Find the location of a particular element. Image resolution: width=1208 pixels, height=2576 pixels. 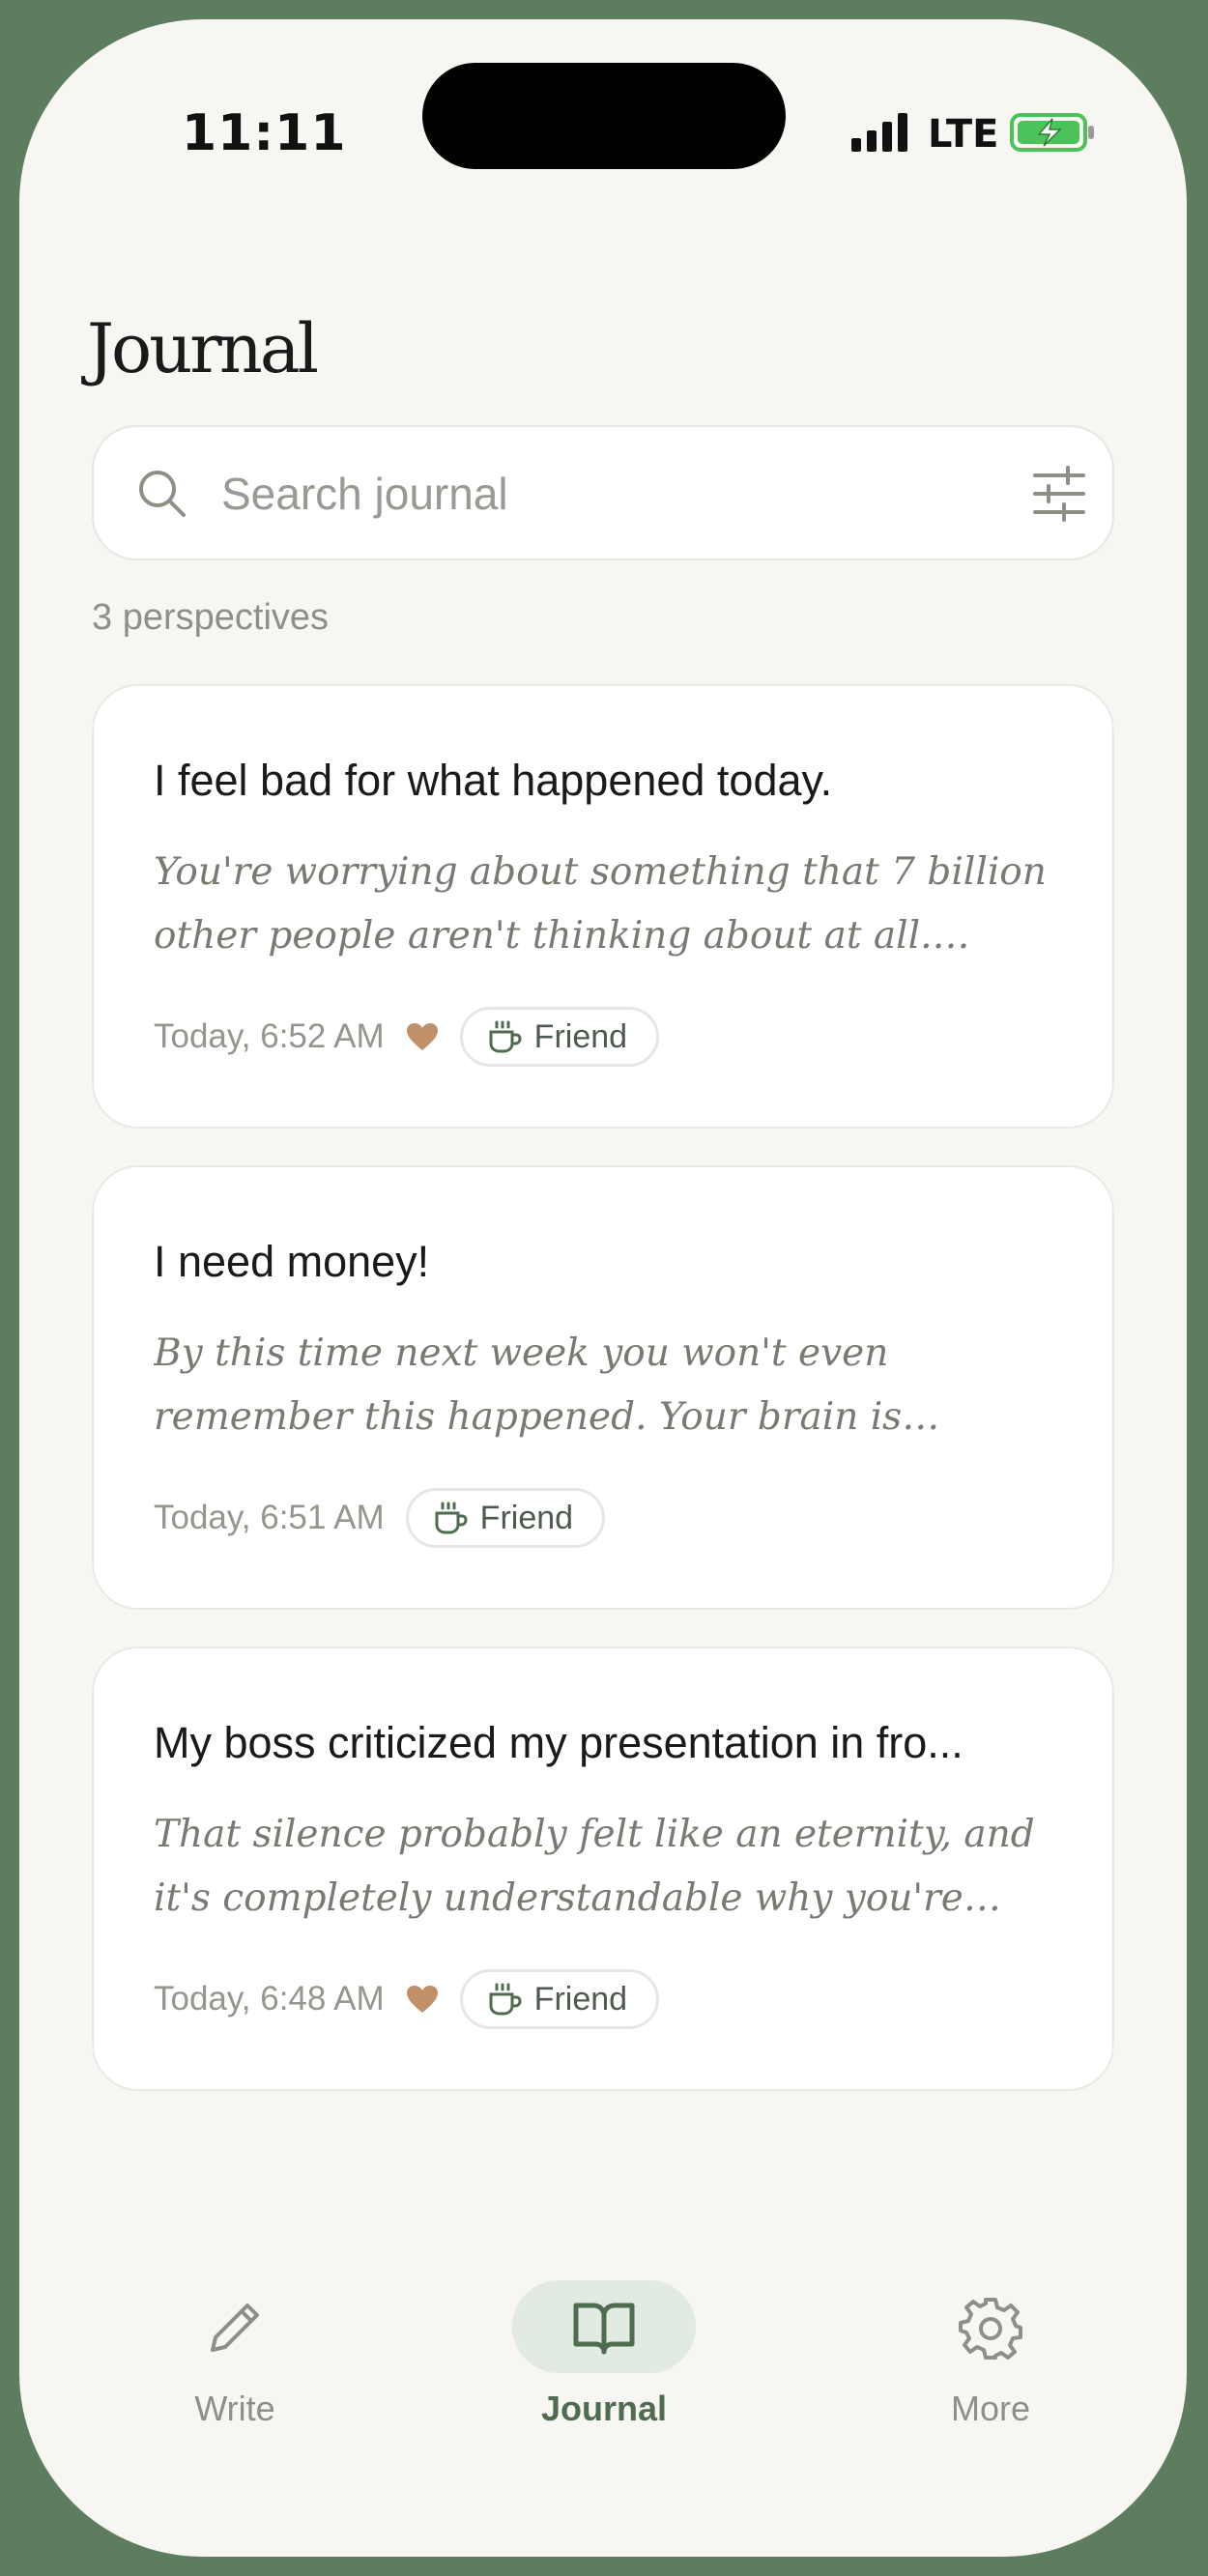

signal-icon is located at coordinates (879, 133).